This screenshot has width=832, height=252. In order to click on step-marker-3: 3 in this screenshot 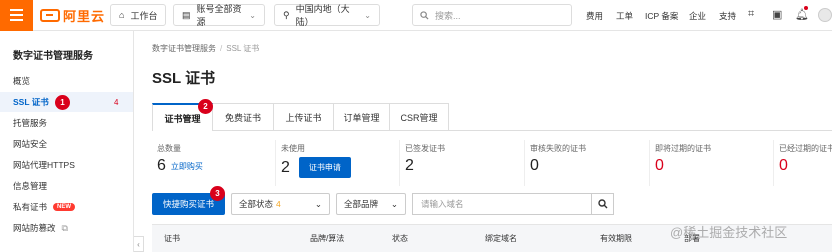, I will do `click(217, 193)`.